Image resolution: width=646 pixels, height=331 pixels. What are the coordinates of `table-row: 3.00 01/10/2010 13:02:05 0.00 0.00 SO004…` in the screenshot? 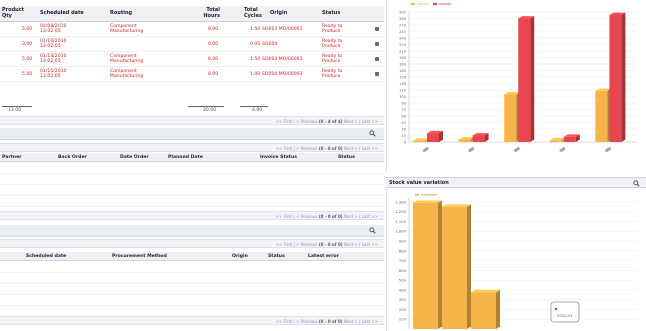 It's located at (192, 45).